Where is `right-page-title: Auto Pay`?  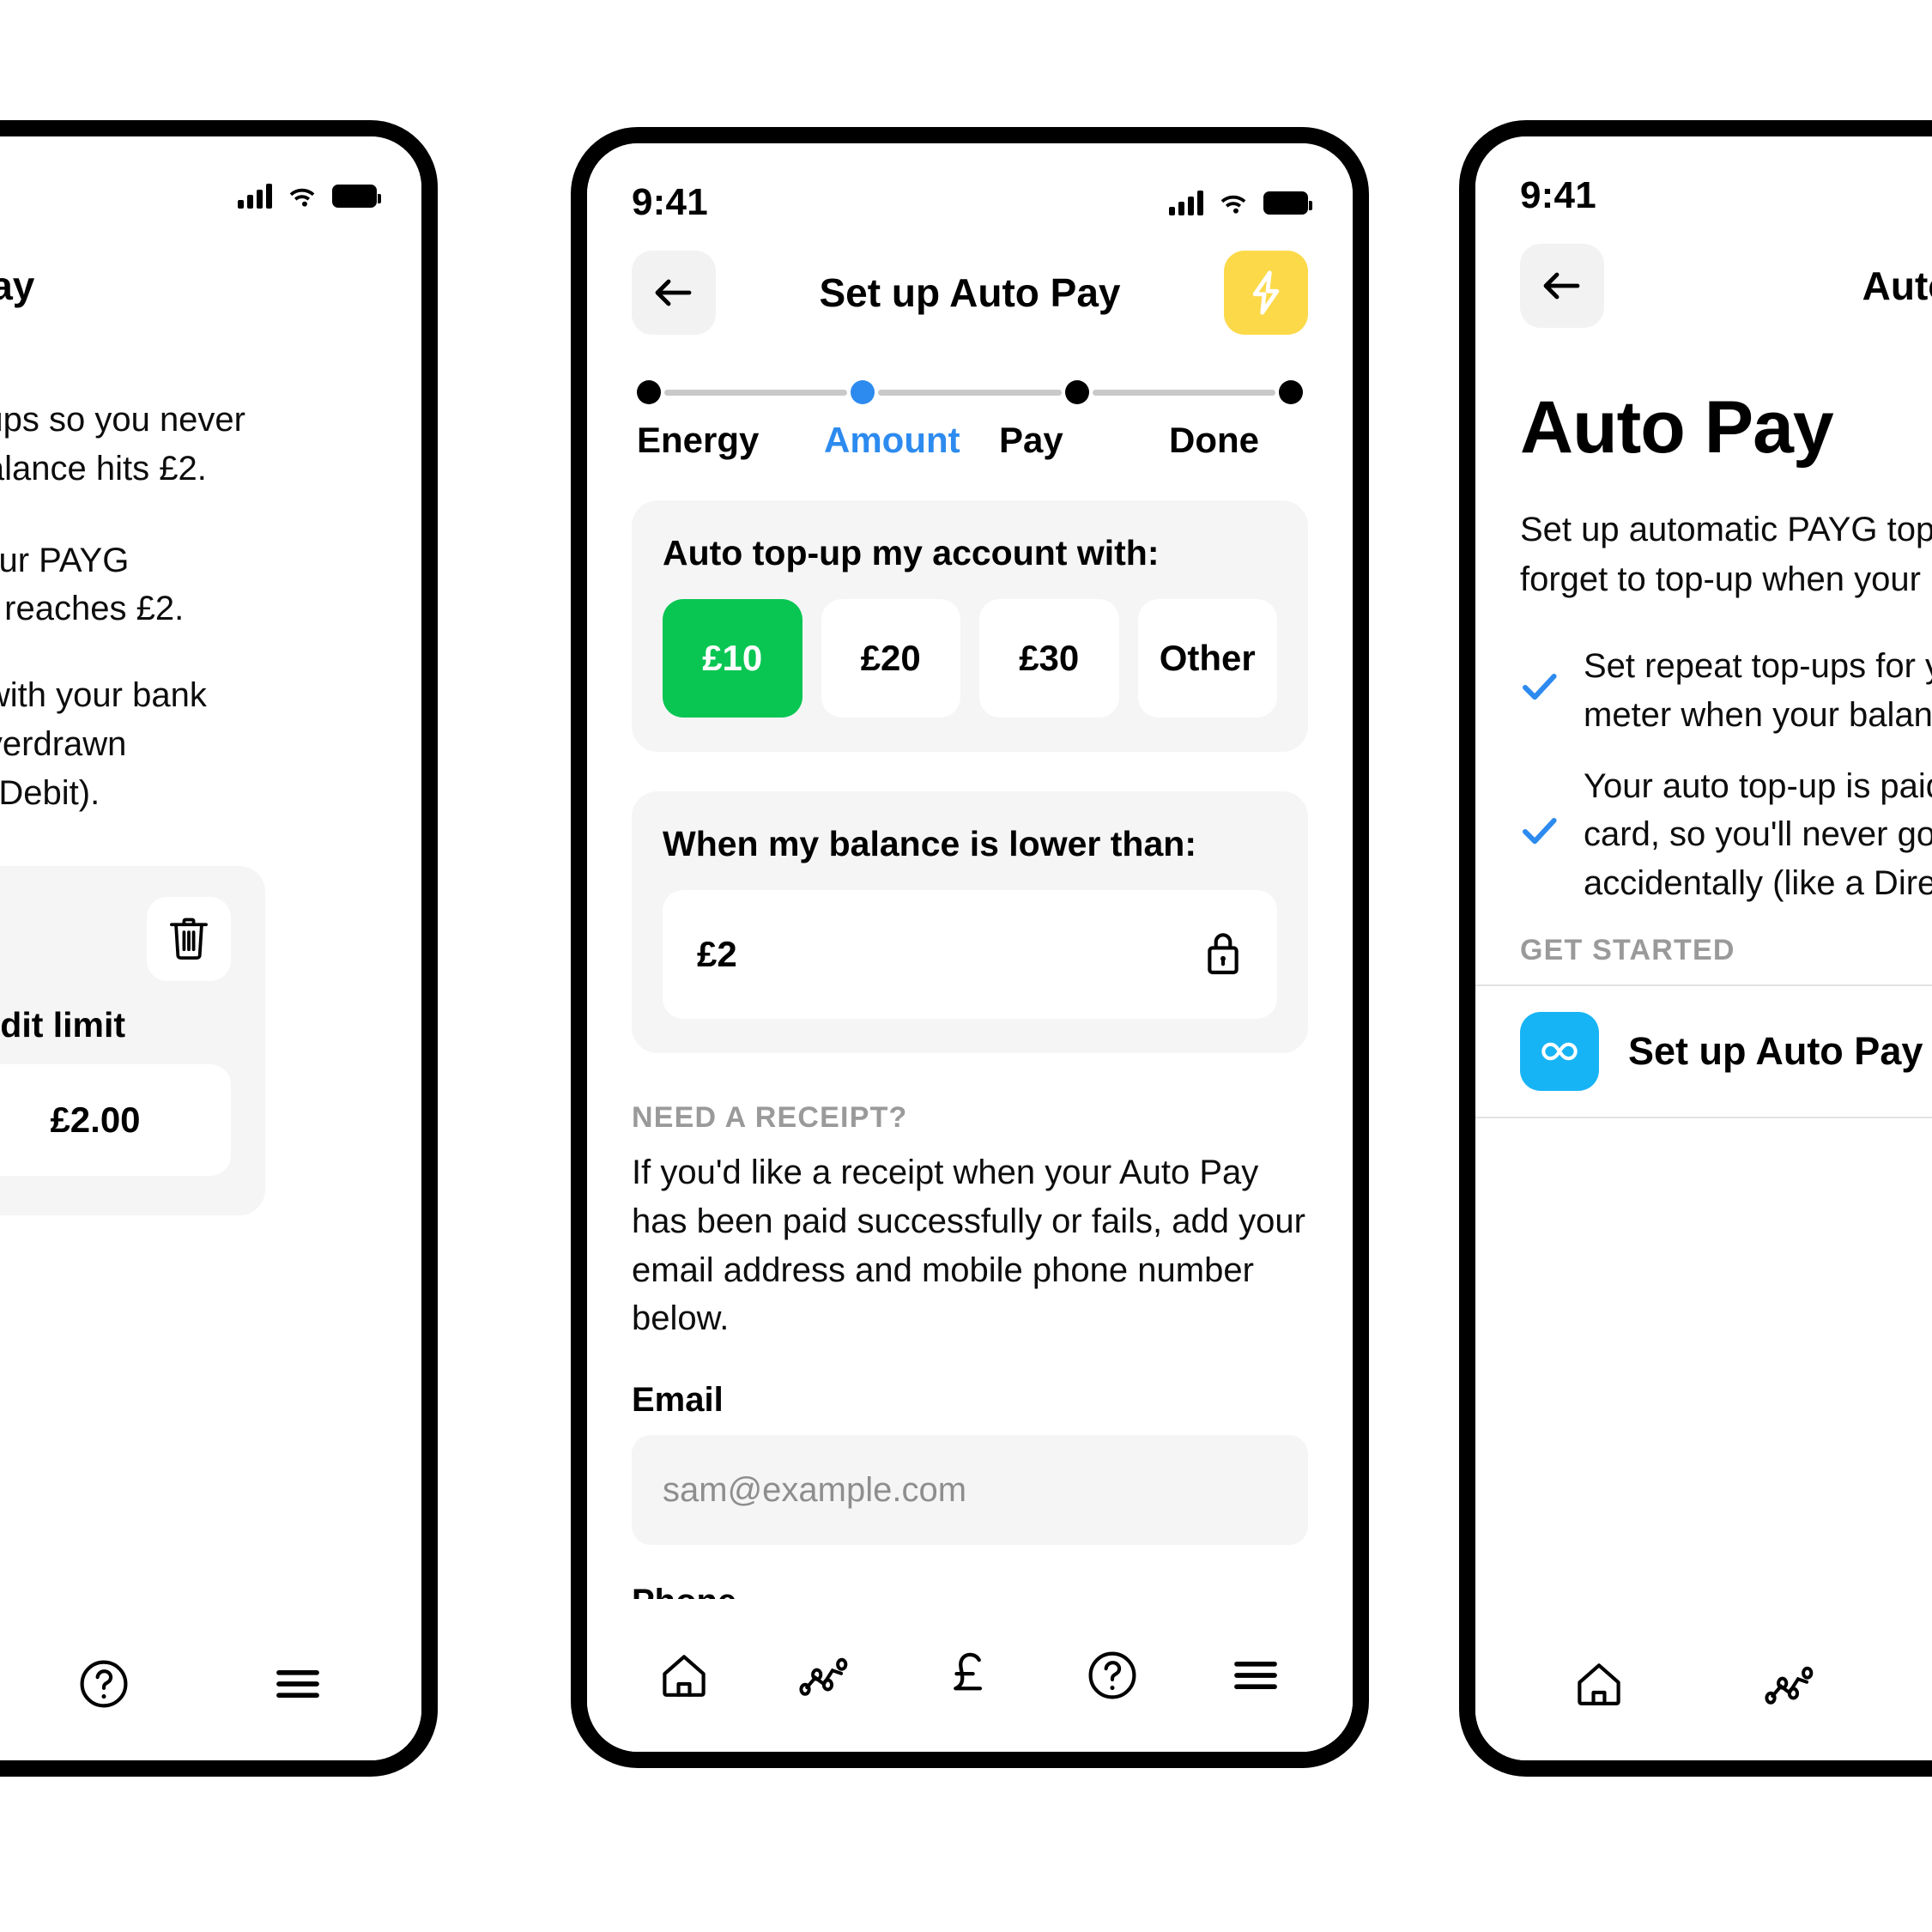 right-page-title: Auto Pay is located at coordinates (1677, 428).